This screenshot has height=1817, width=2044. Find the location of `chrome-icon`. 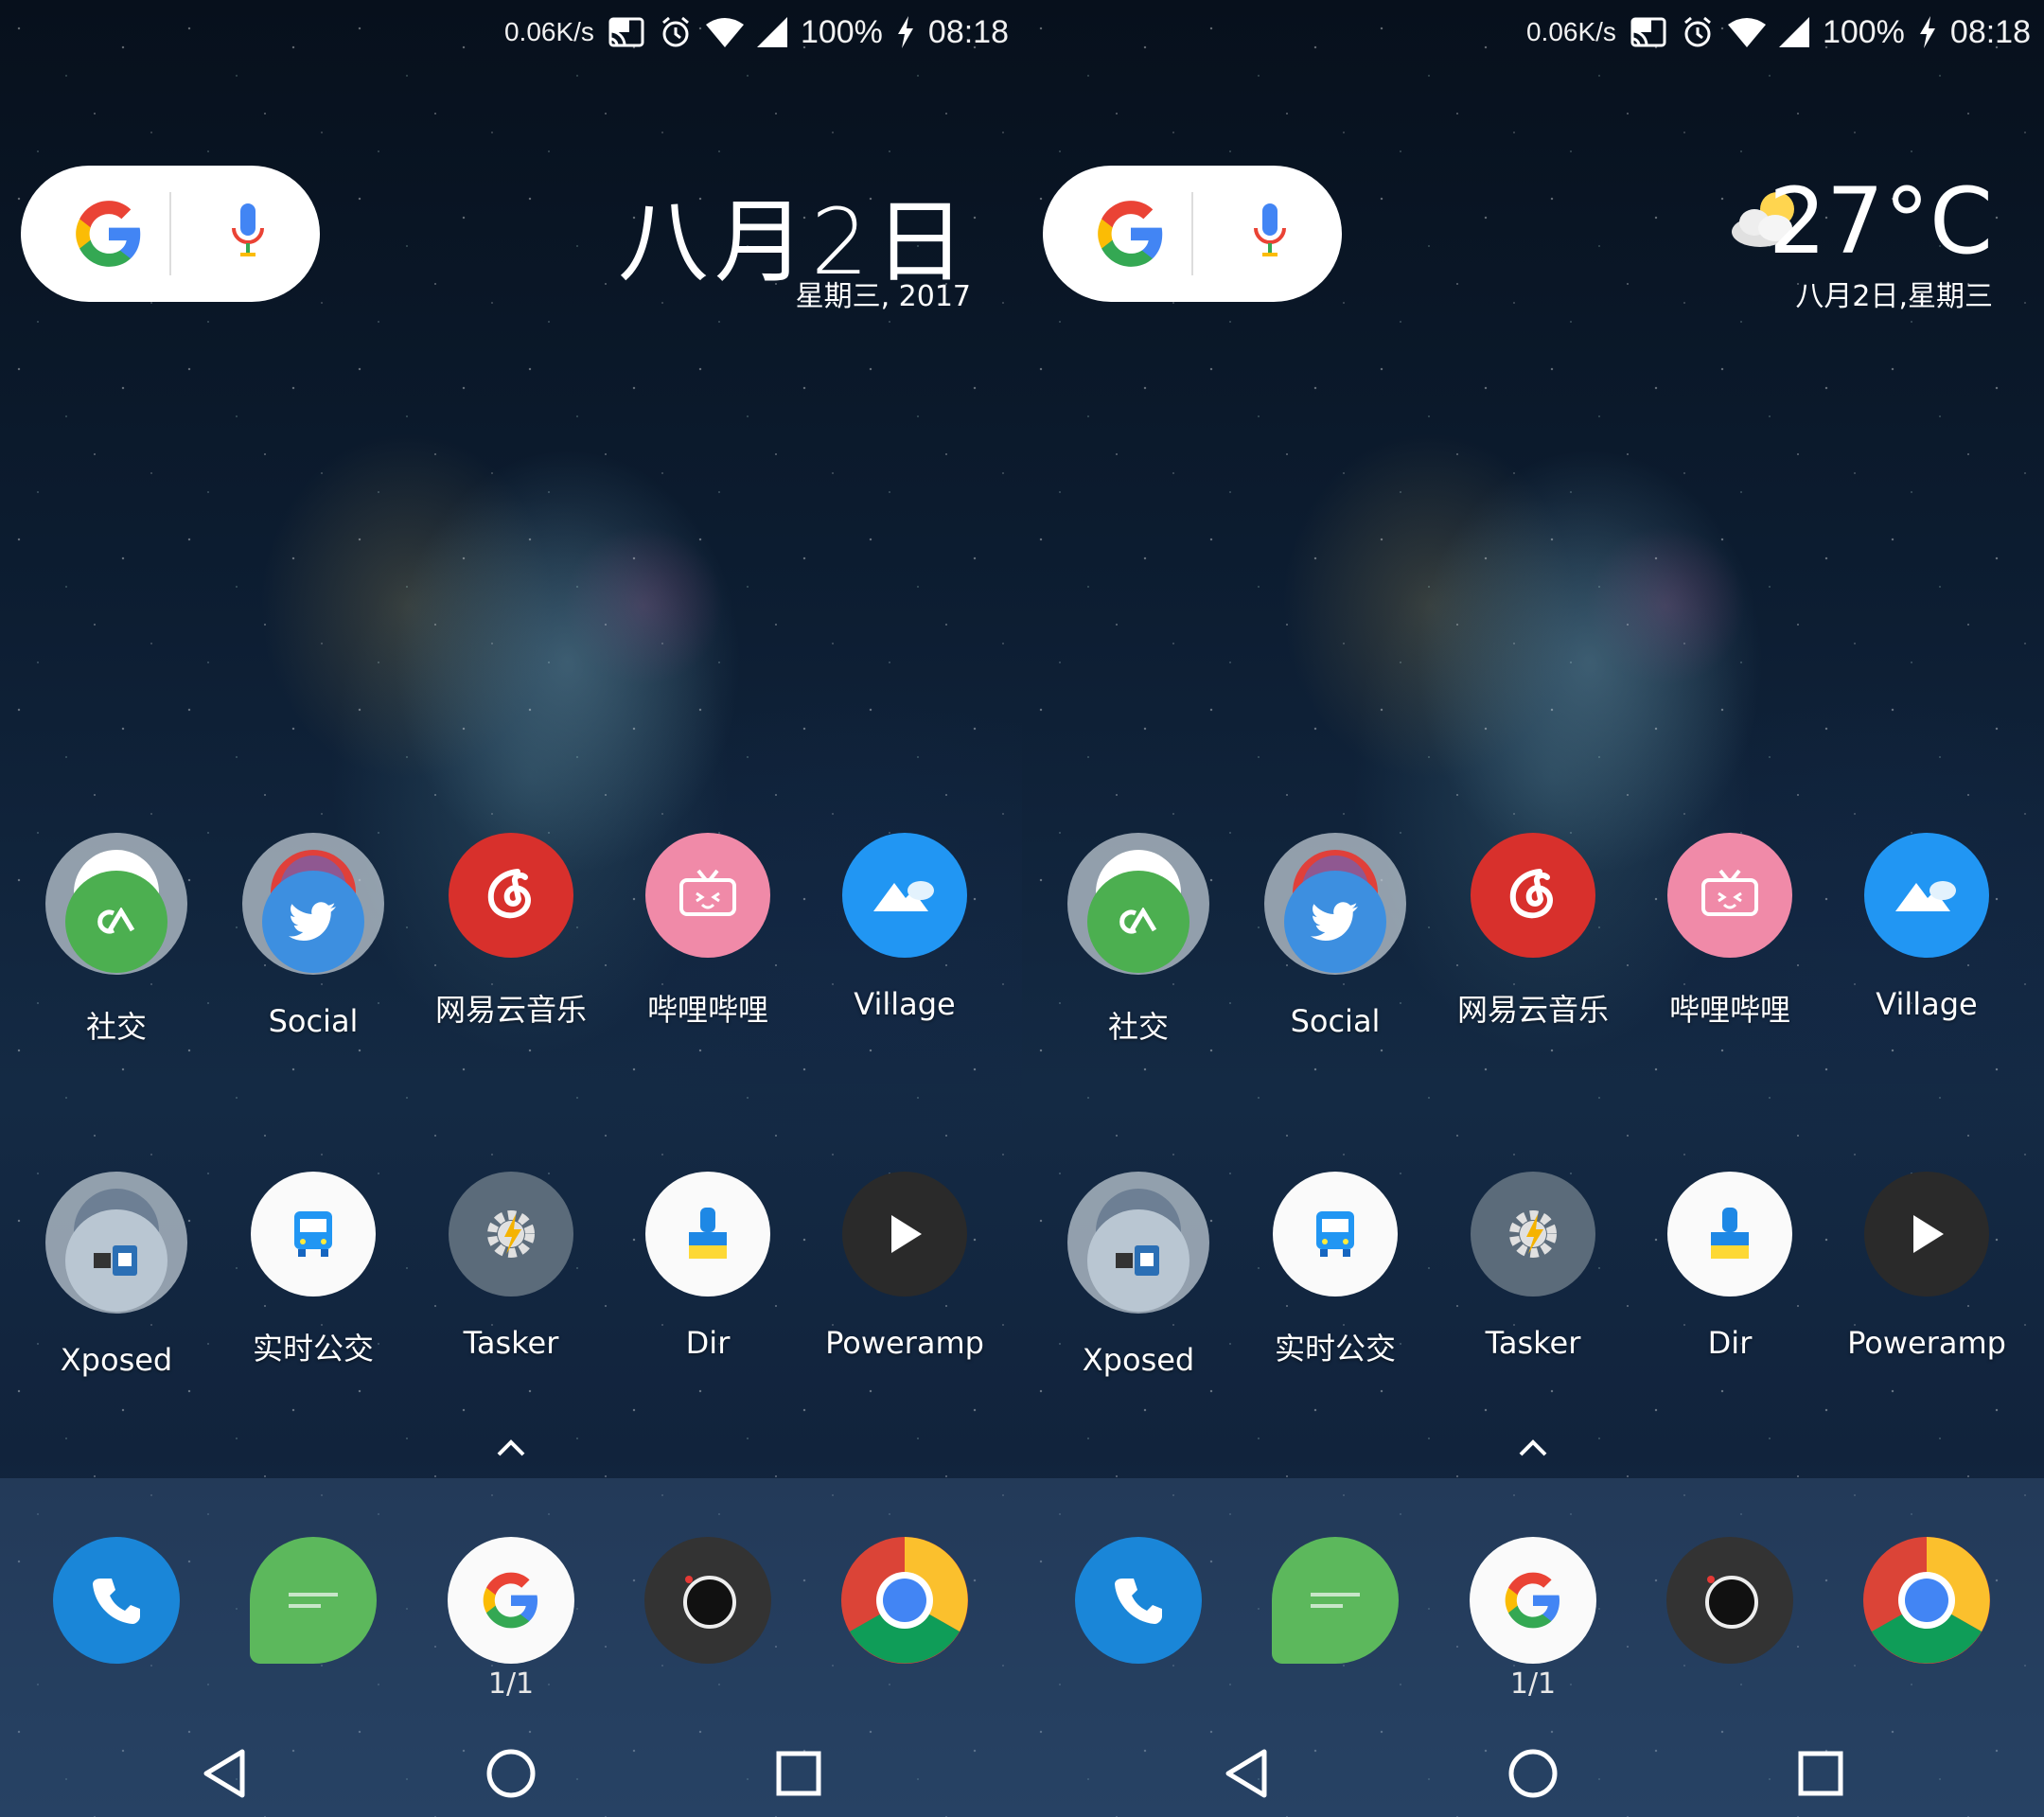

chrome-icon is located at coordinates (1926, 1600).